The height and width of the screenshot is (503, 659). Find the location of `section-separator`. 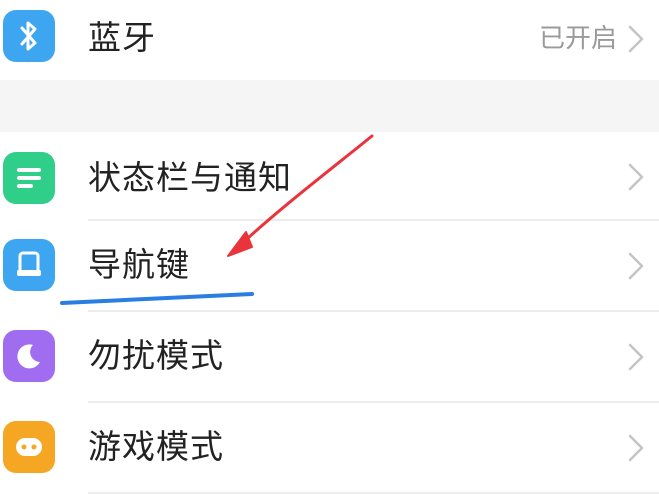

section-separator is located at coordinates (329, 106).